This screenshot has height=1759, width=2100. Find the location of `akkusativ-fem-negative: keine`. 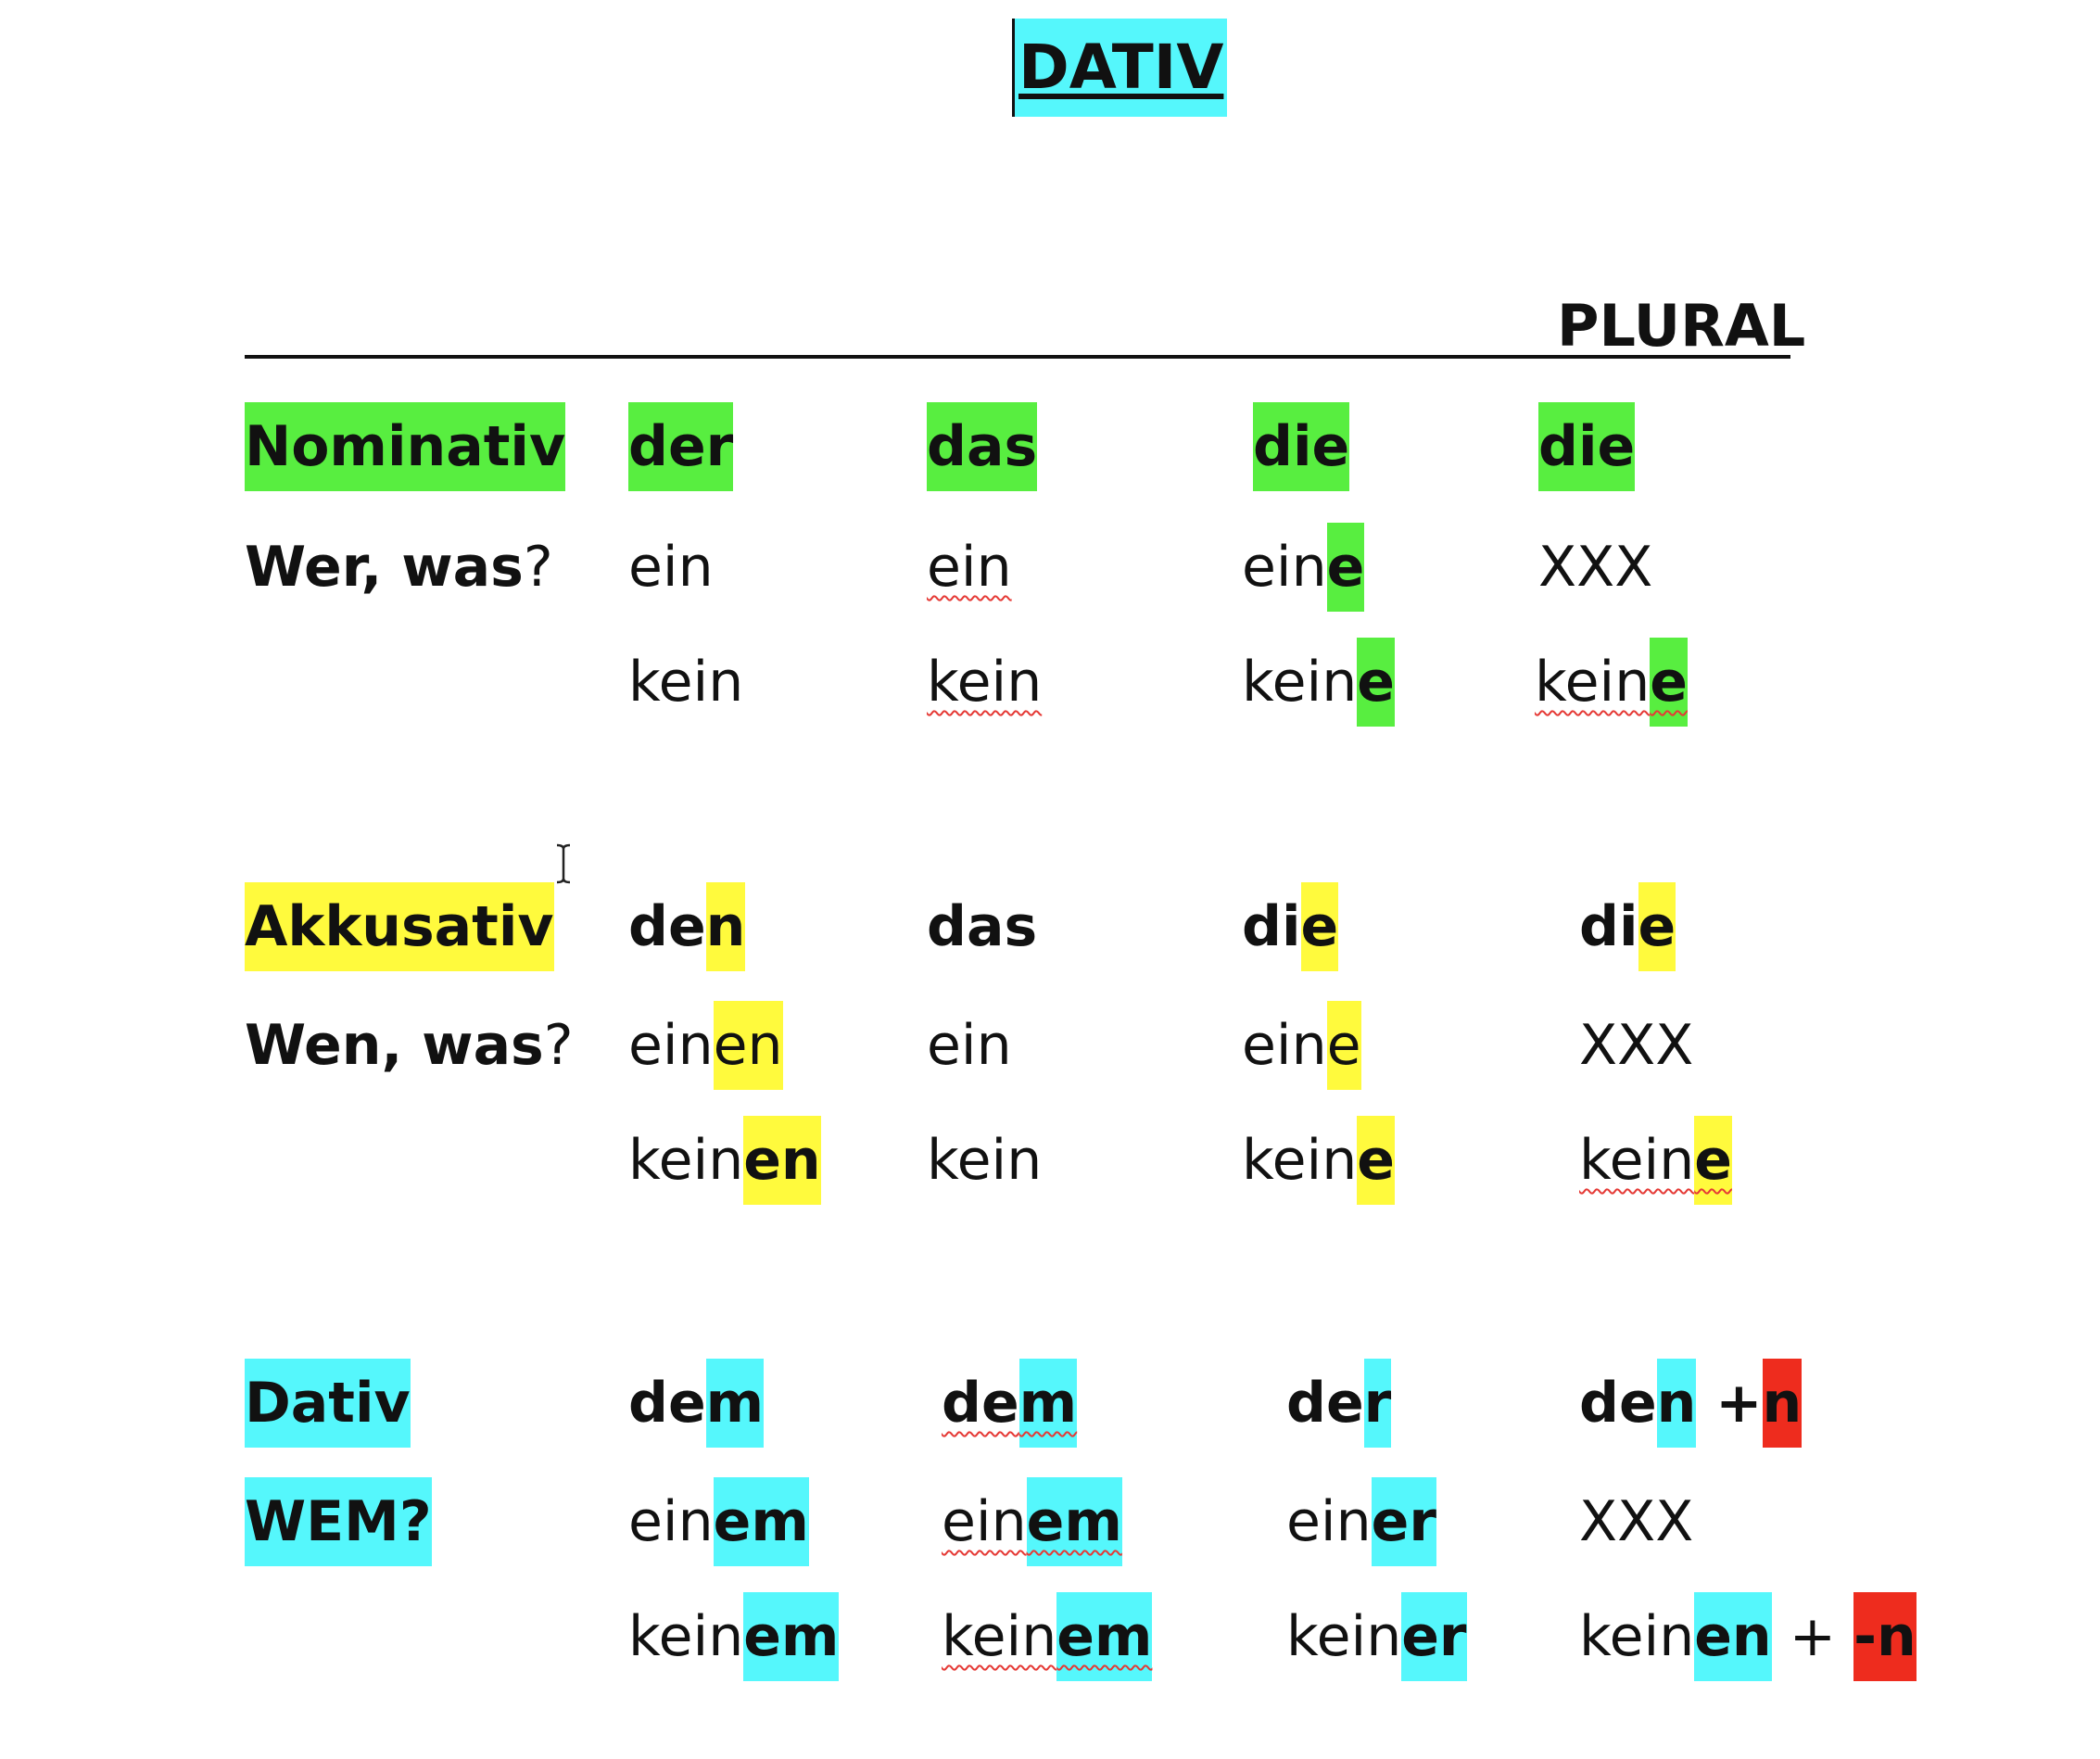

akkusativ-fem-negative: keine is located at coordinates (1318, 1161).